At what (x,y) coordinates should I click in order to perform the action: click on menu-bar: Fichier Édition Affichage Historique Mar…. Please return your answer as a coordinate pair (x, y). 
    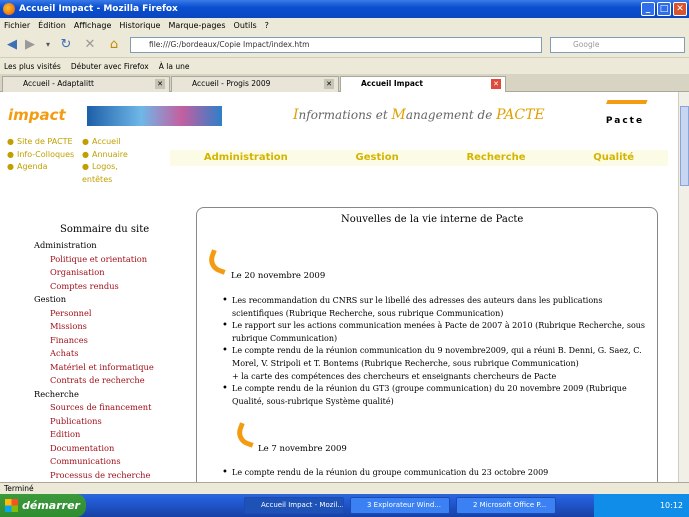
    Looking at the image, I should click on (344, 25).